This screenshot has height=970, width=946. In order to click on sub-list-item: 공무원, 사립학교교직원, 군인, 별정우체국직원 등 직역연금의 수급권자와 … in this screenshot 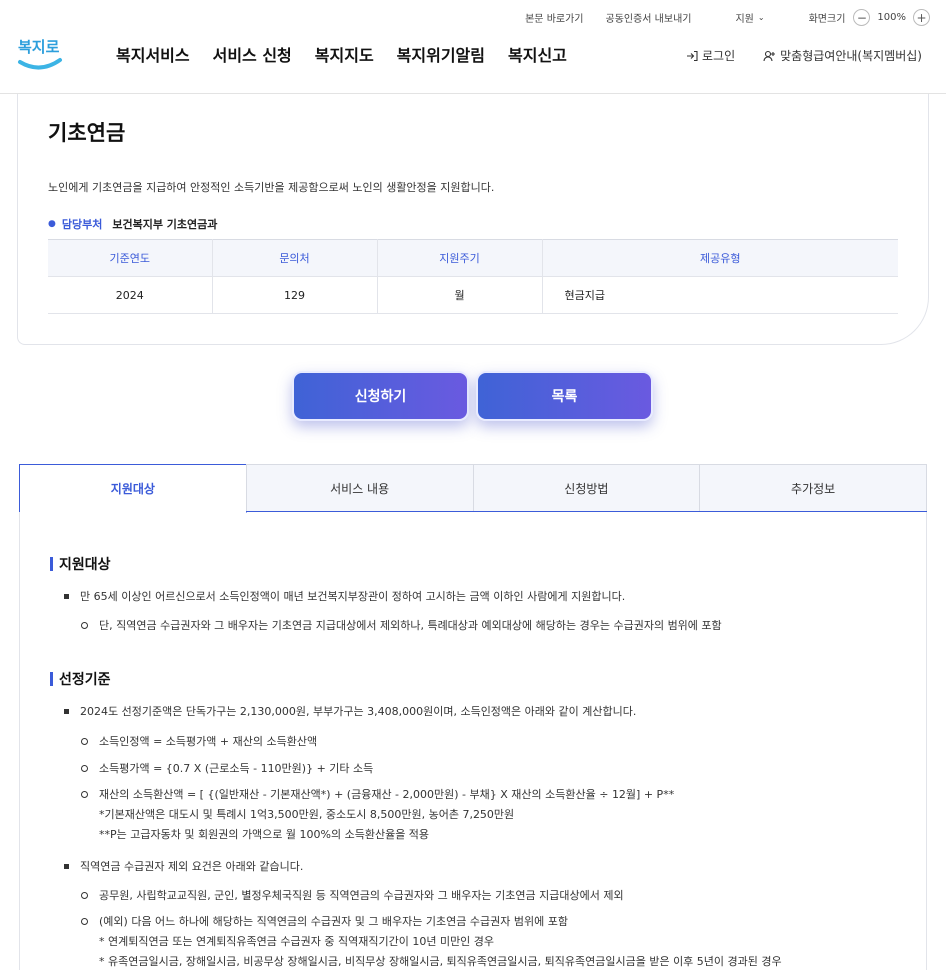, I will do `click(352, 896)`.